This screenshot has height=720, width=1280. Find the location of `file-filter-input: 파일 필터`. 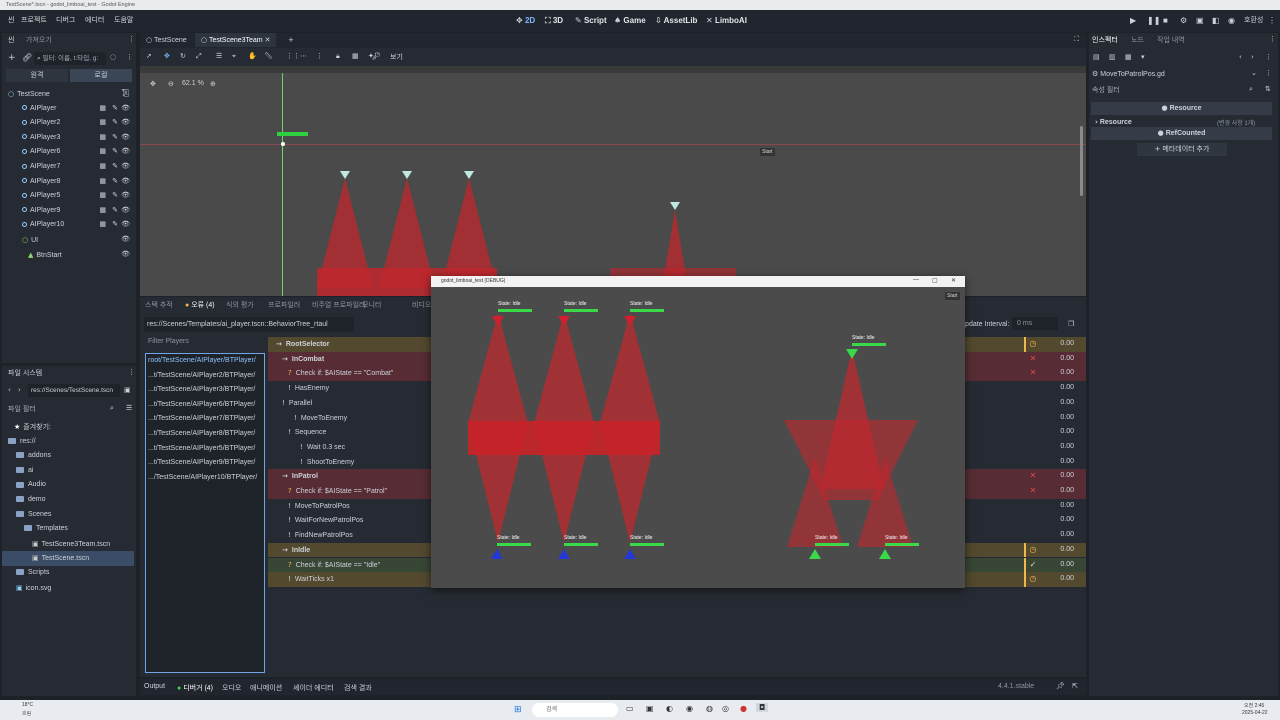

file-filter-input: 파일 필터 is located at coordinates (22, 409).